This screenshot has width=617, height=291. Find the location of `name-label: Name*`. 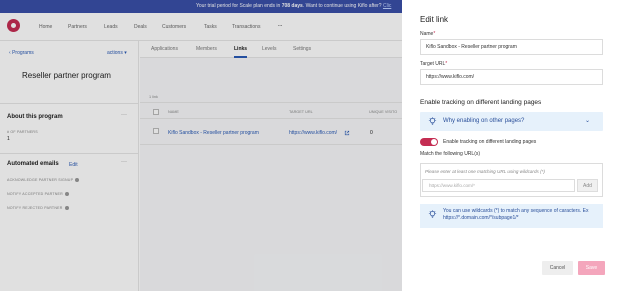

name-label: Name* is located at coordinates (427, 34).